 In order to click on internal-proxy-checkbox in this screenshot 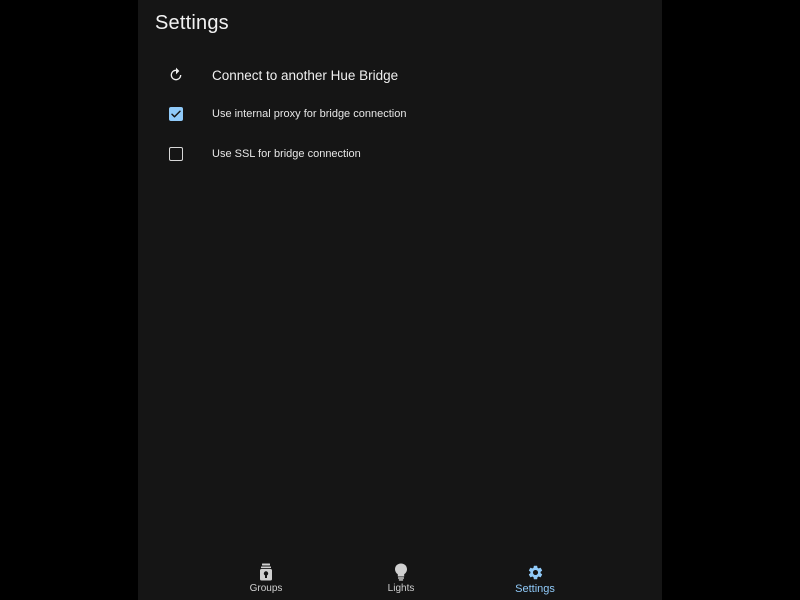, I will do `click(176, 114)`.